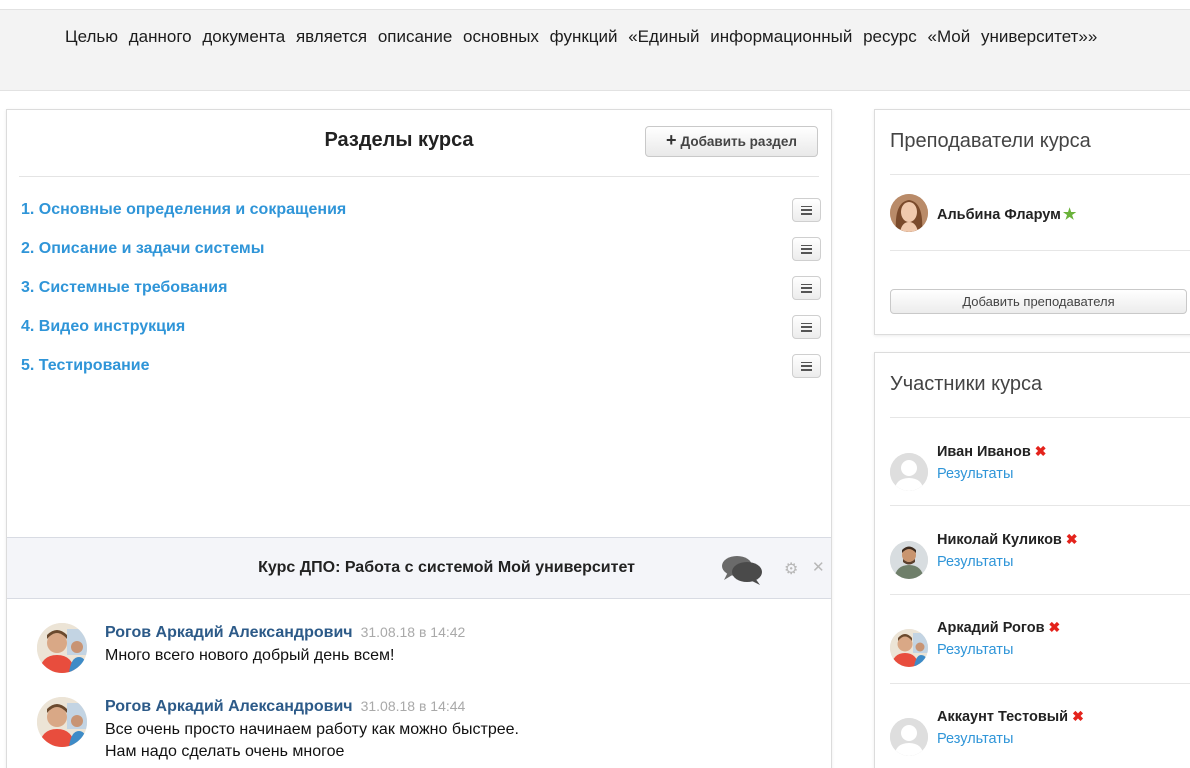 Image resolution: width=1190 pixels, height=768 pixels. I want to click on section-link: 5. Тестирование, so click(85, 365).